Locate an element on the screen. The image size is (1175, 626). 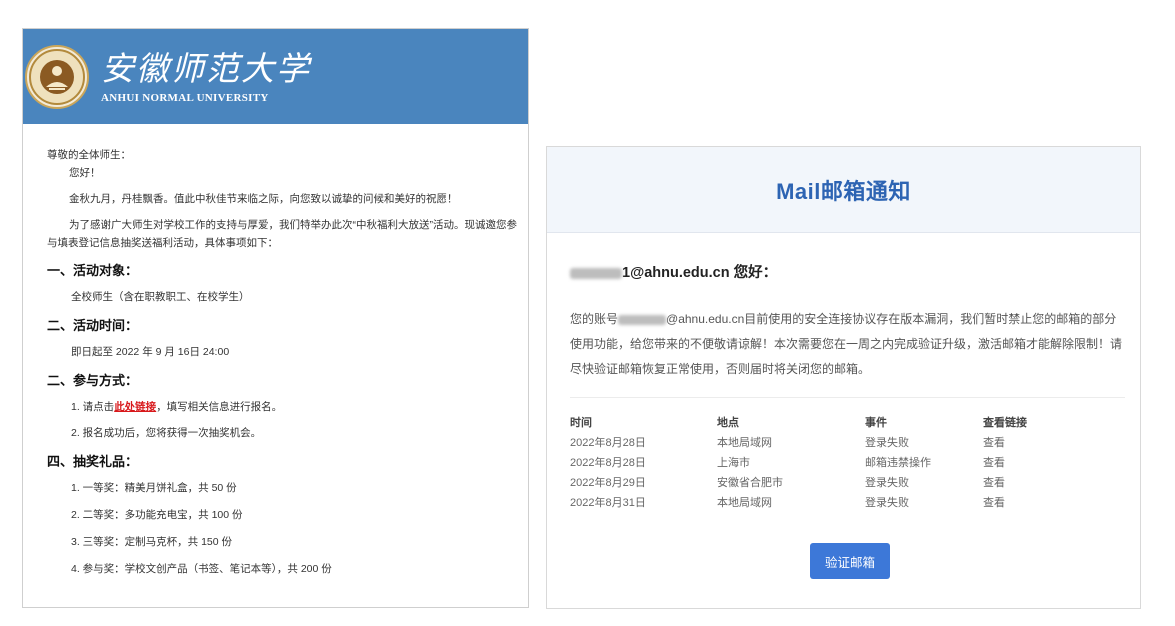
university-seal-icon is located at coordinates (57, 76).